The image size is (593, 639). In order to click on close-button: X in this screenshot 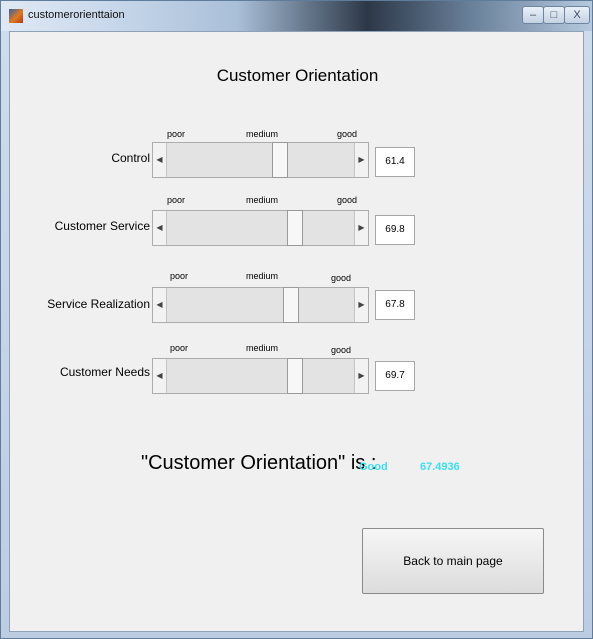, I will do `click(577, 15)`.